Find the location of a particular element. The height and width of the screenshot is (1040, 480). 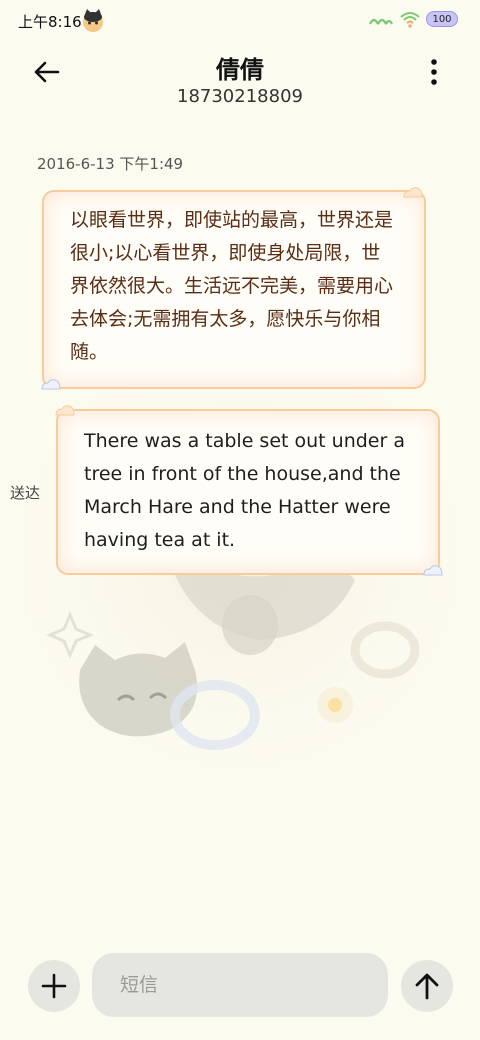

message-timestamp: 2016-6-13 下午1:49 is located at coordinates (110, 164).